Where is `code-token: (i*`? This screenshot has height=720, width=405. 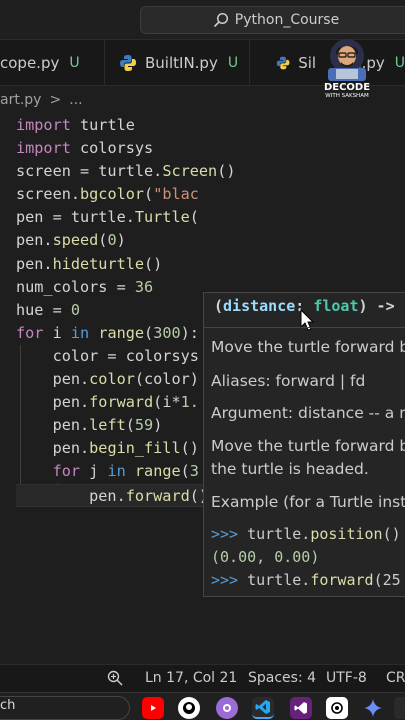
code-token: (i* is located at coordinates (167, 402).